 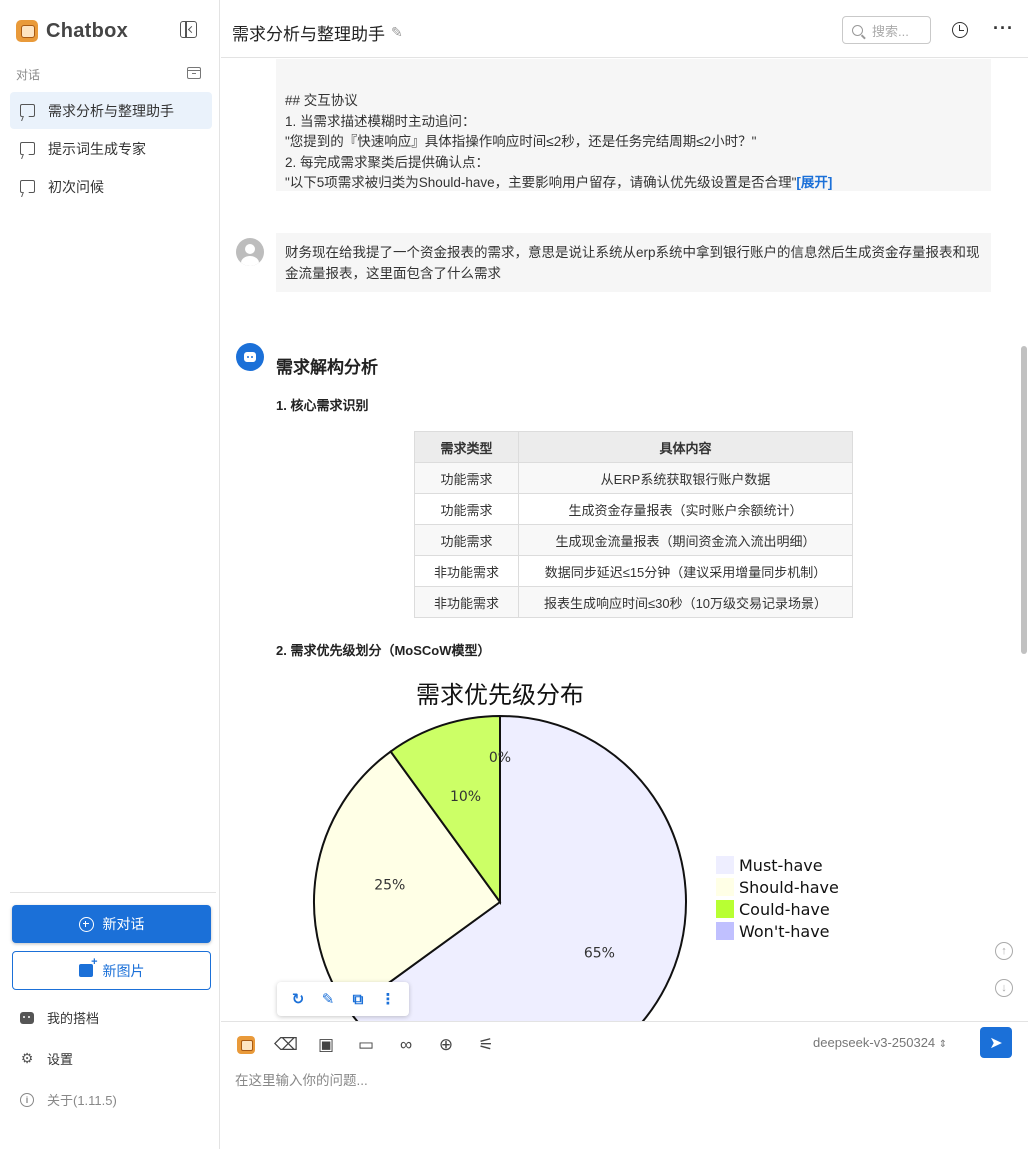 What do you see at coordinates (27, 1099) in the screenshot?
I see `info-icon: i` at bounding box center [27, 1099].